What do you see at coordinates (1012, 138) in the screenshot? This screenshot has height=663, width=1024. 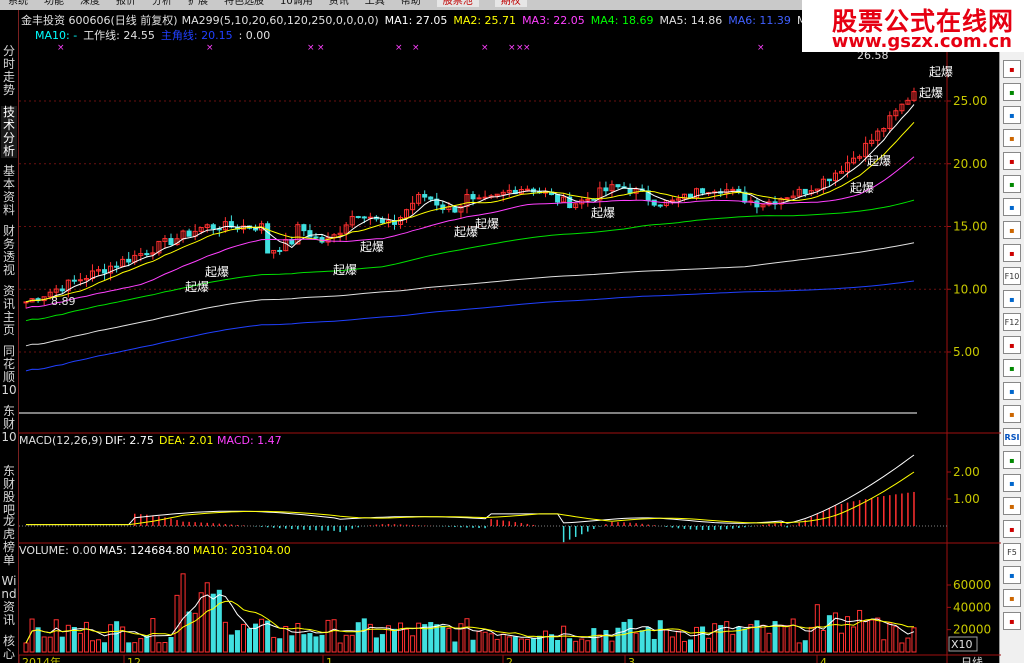 I see `toolbar-button-3: ▪` at bounding box center [1012, 138].